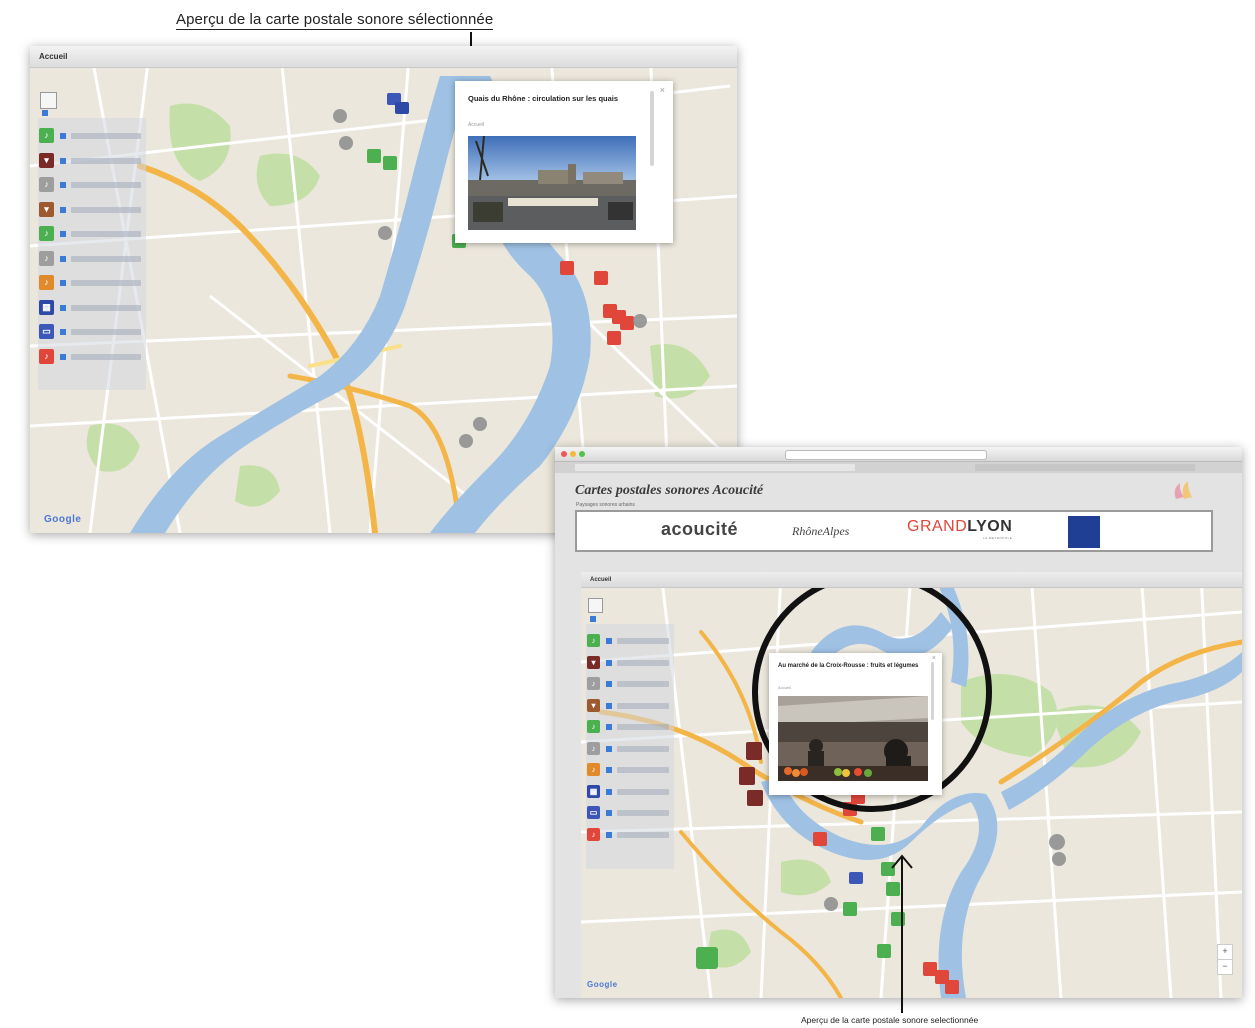 This screenshot has width=1255, height=1028. I want to click on logo-grandlyon: GRANDLYON LA METROPOLE, so click(959, 529).